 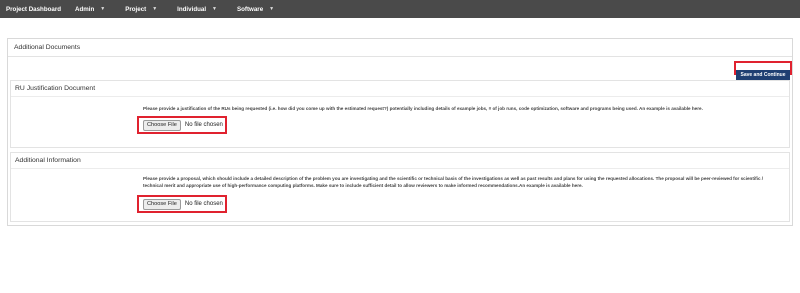 I want to click on save-button-highlight: Save and Continue, so click(x=763, y=70).